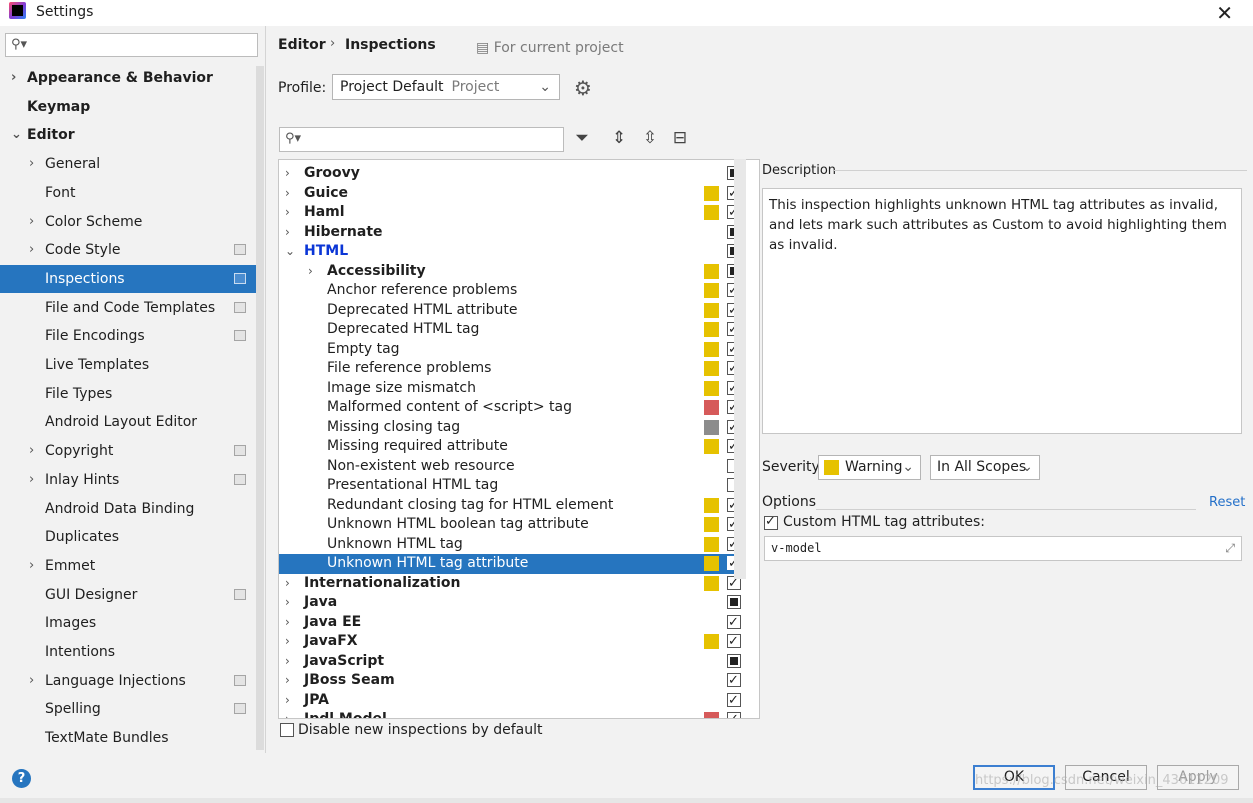 The width and height of the screenshot is (1253, 803). I want to click on sidebar-item-duplicates: Duplicates, so click(128, 537).